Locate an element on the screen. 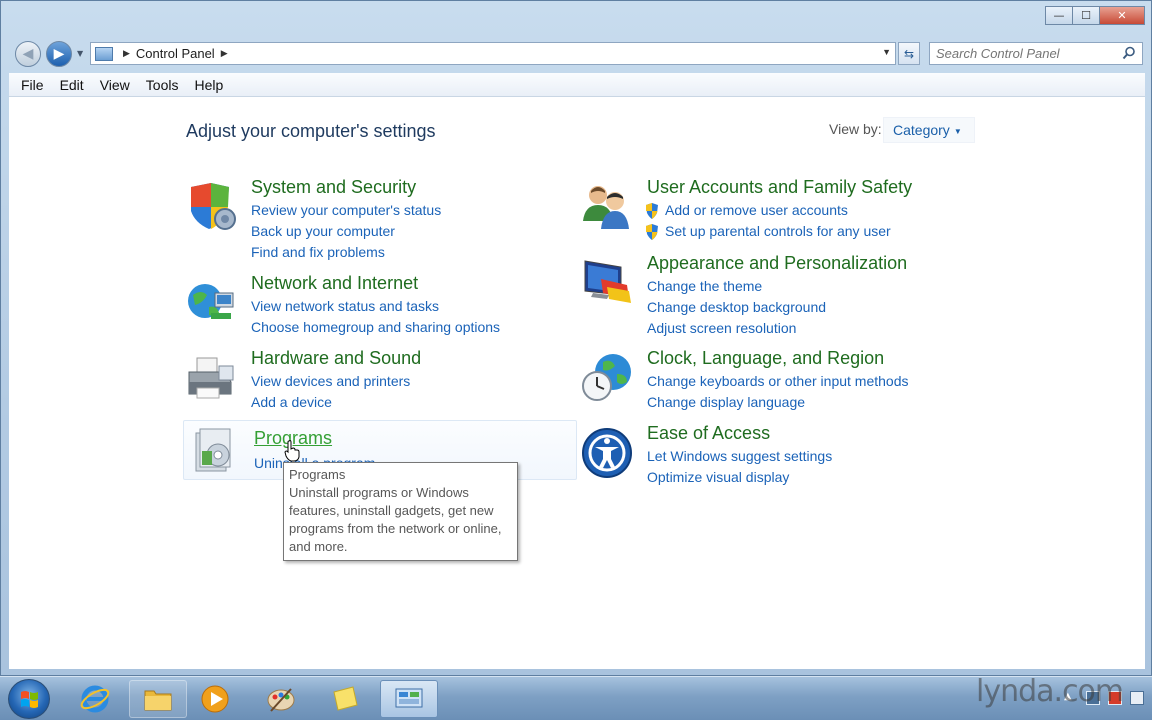  tooltip-line: Uninstall programs or Windows is located at coordinates (379, 492).